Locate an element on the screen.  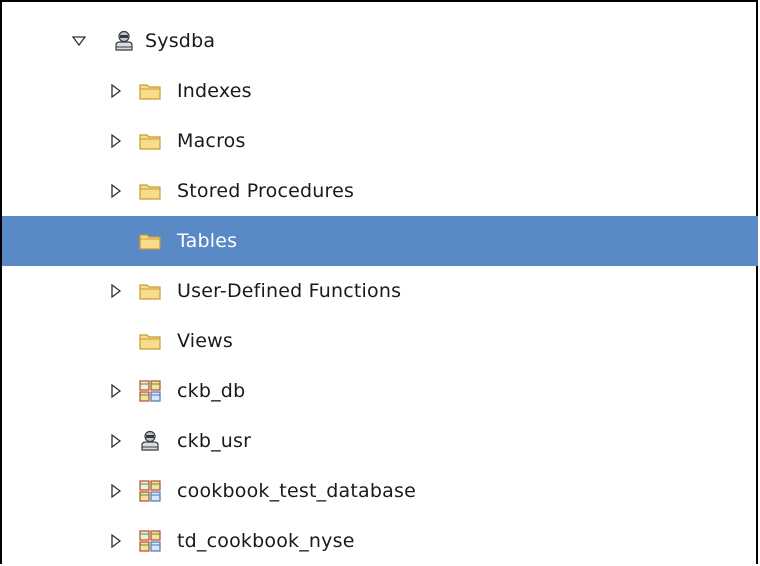
tree-node-label: Views is located at coordinates (205, 341).